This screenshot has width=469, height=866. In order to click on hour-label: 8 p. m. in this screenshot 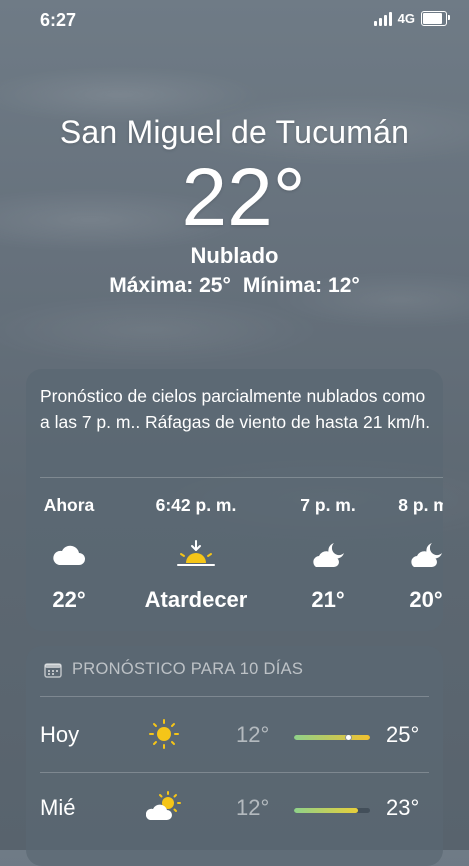, I will do `click(420, 505)`.